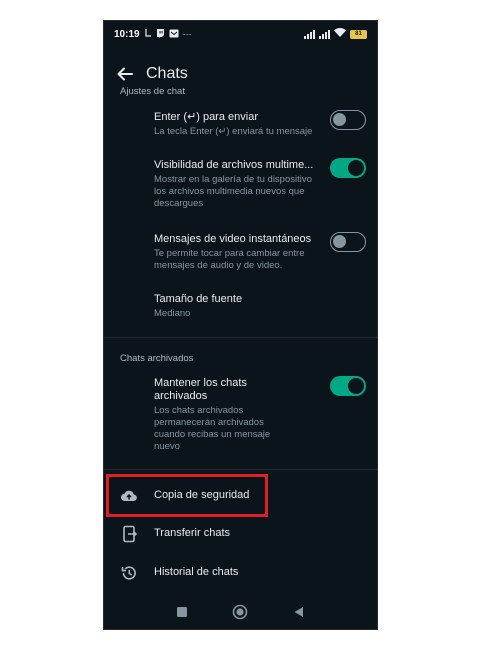 This screenshot has height=650, width=480. Describe the element at coordinates (199, 410) in the screenshot. I see `setting-subtitle-line: Los chats archivados` at that location.